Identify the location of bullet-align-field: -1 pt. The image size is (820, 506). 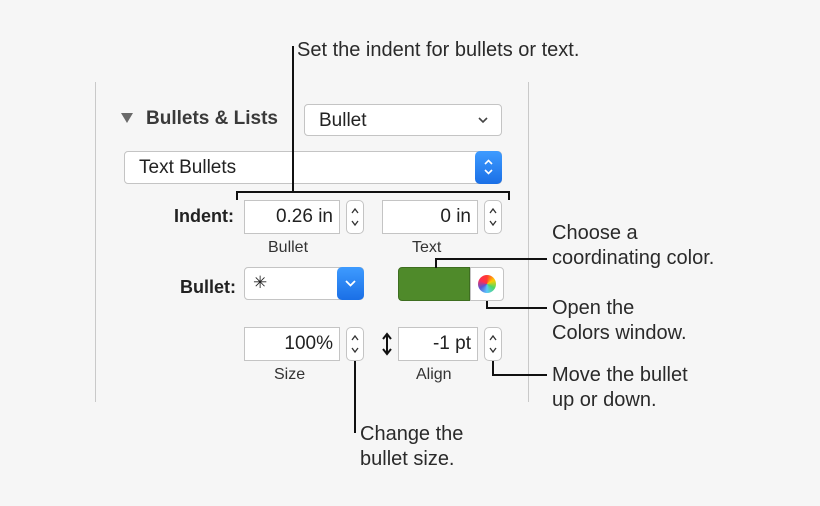
(438, 344).